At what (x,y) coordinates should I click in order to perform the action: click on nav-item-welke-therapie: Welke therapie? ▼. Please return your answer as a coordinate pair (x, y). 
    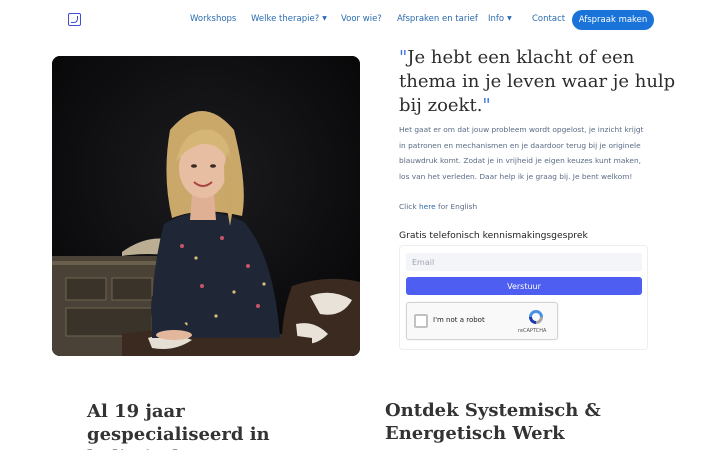
    Looking at the image, I should click on (289, 19).